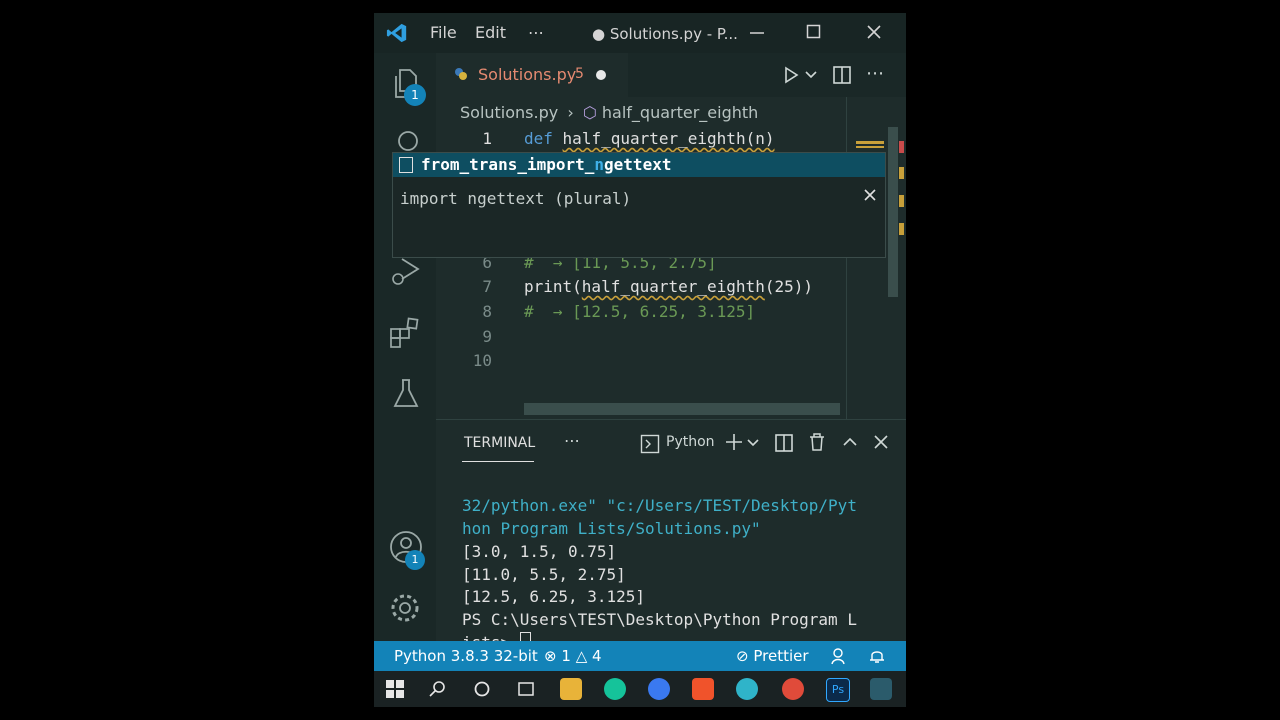 This screenshot has width=1280, height=720. What do you see at coordinates (877, 656) in the screenshot?
I see `notifications-bell-icon` at bounding box center [877, 656].